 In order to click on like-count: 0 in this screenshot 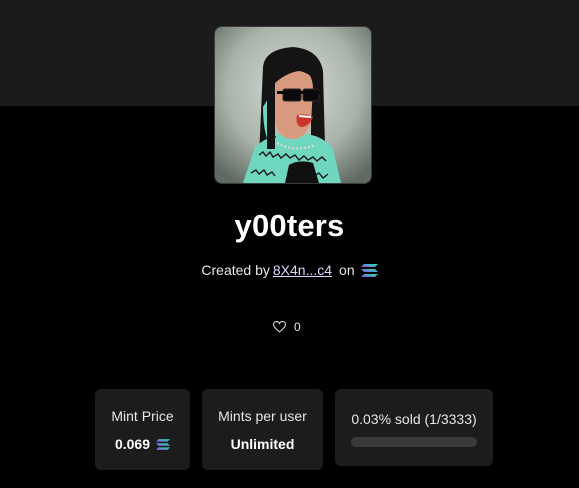, I will do `click(297, 327)`.